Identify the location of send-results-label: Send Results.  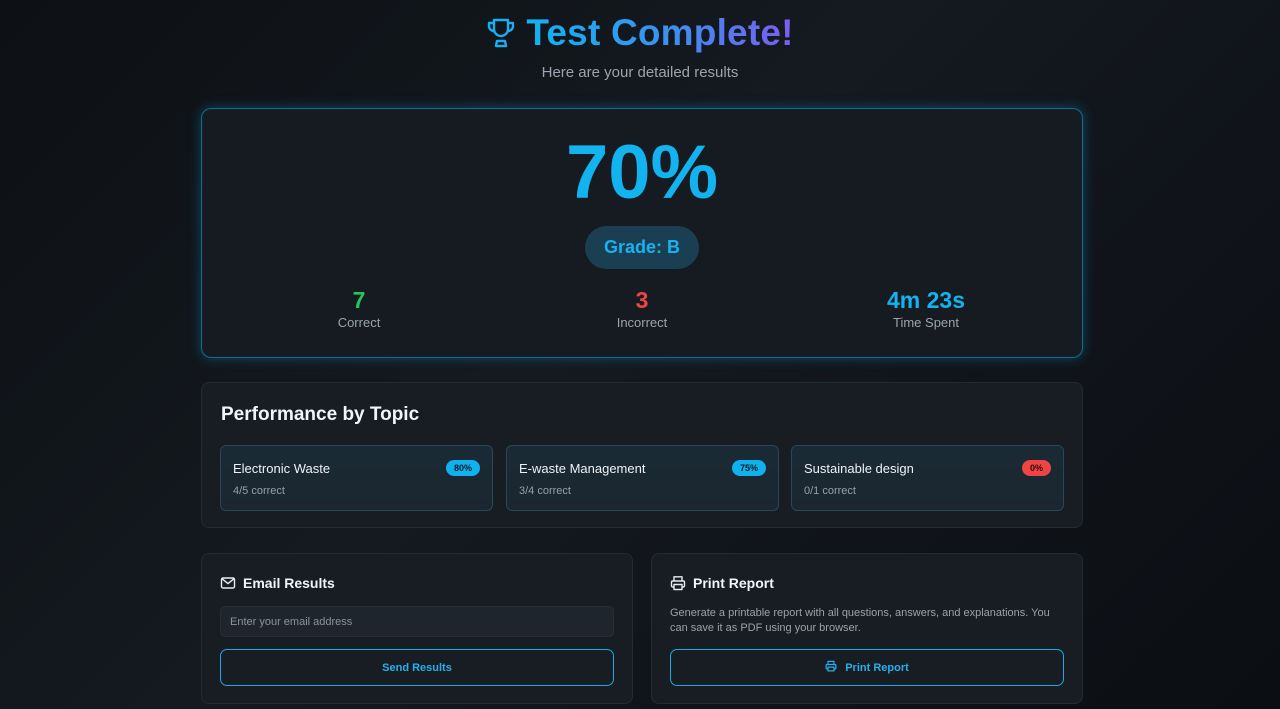
(417, 667).